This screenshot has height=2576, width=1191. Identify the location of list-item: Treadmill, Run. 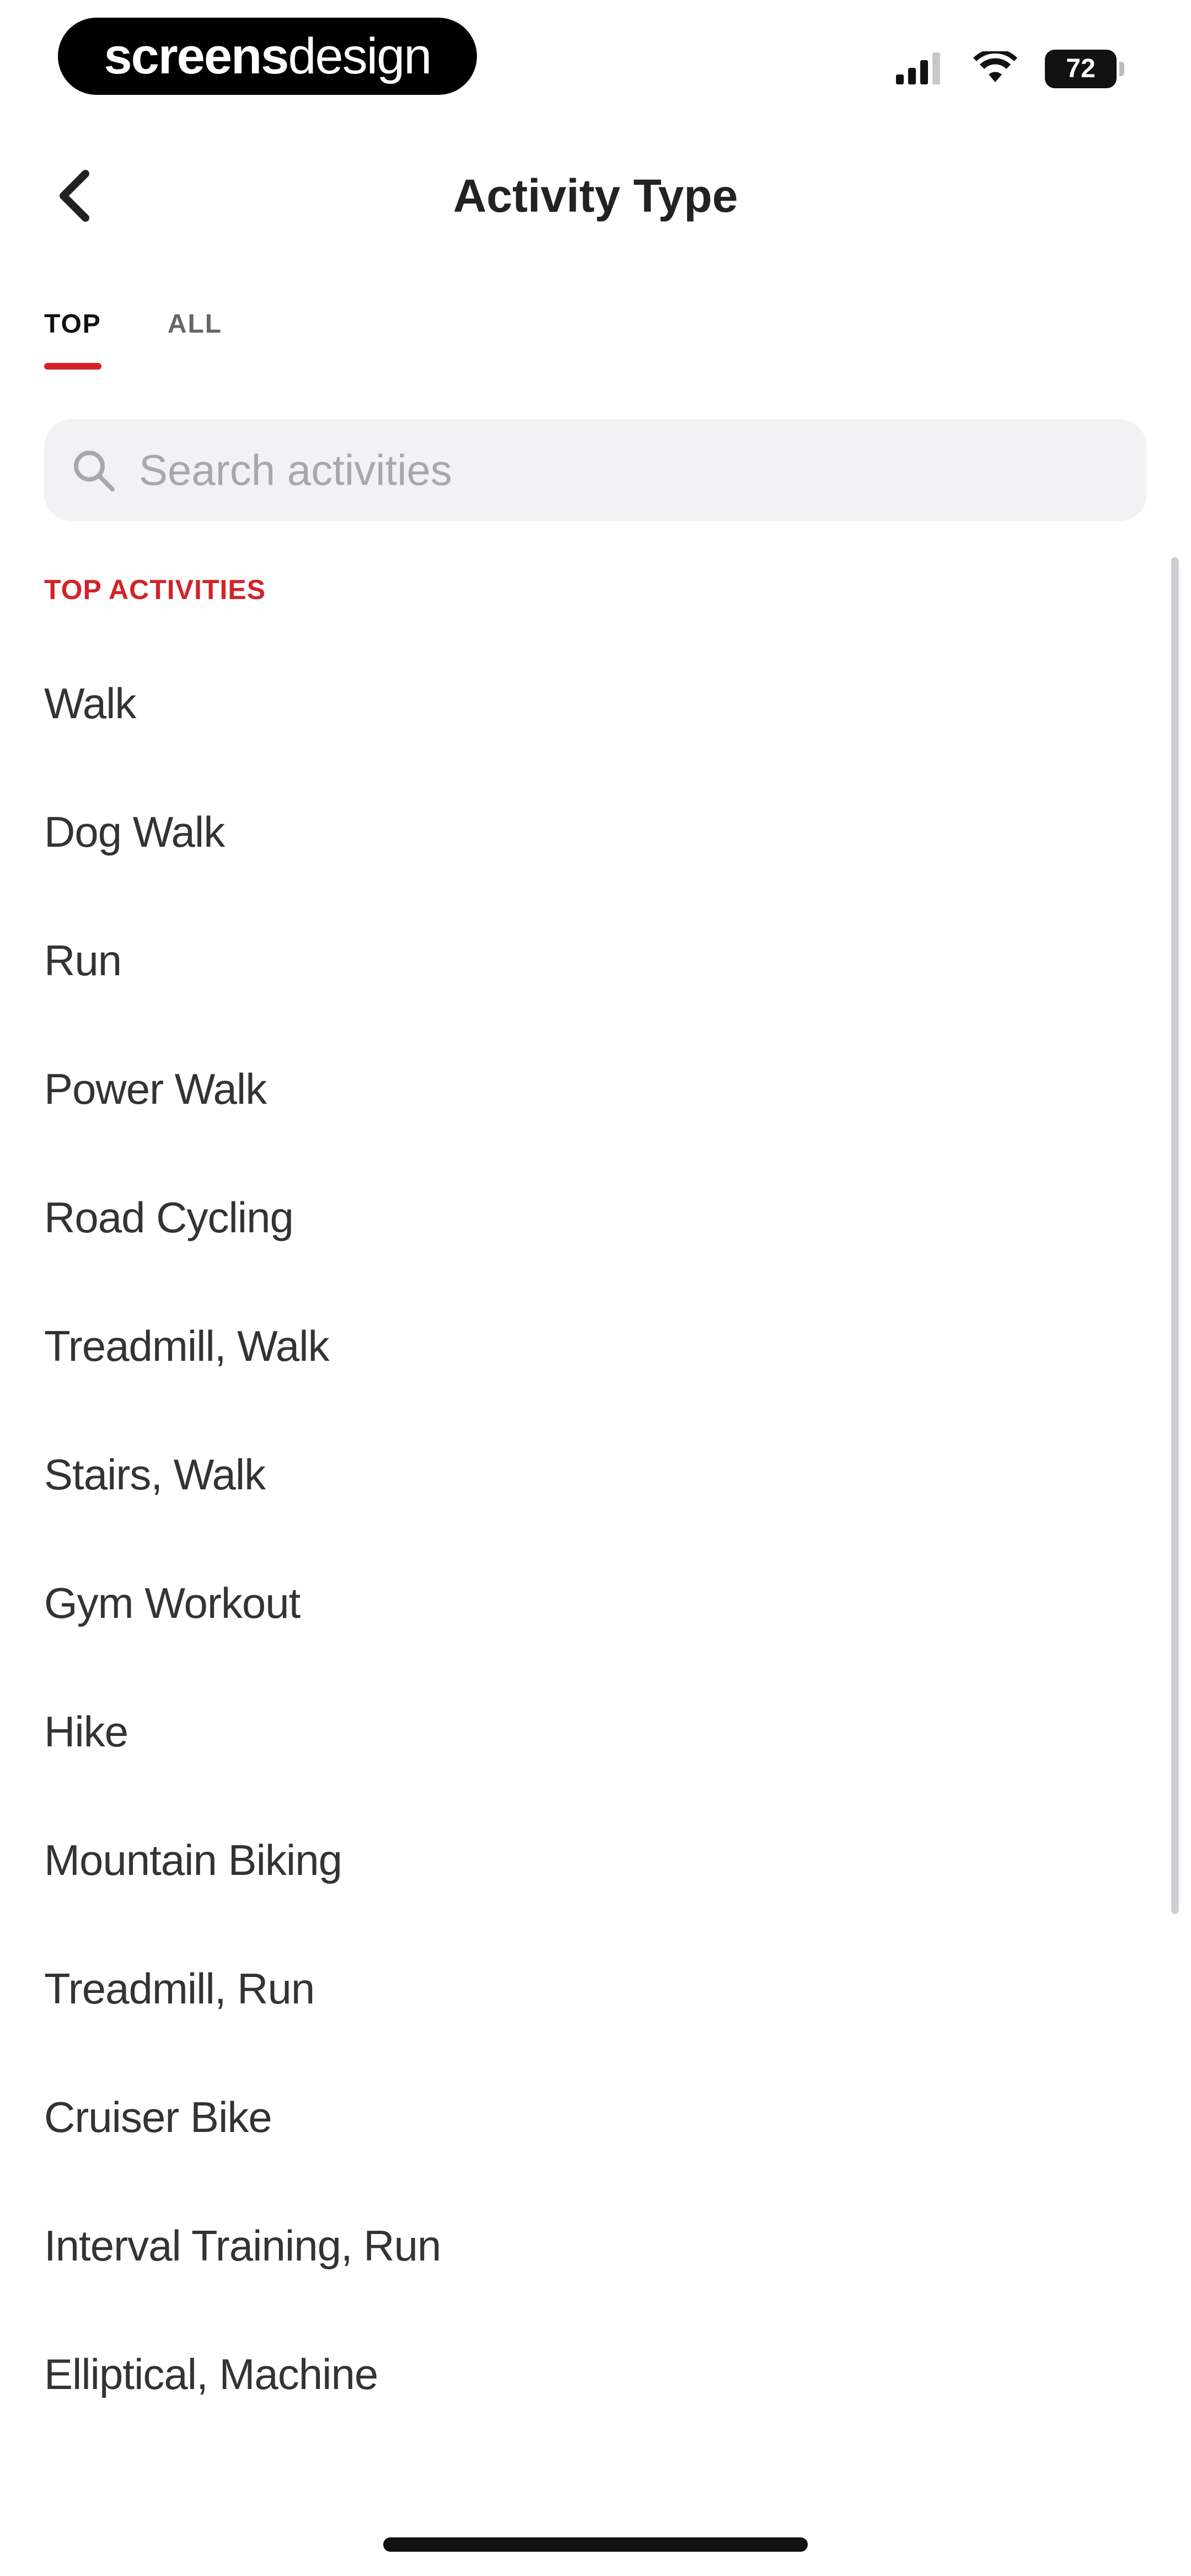
(595, 2000).